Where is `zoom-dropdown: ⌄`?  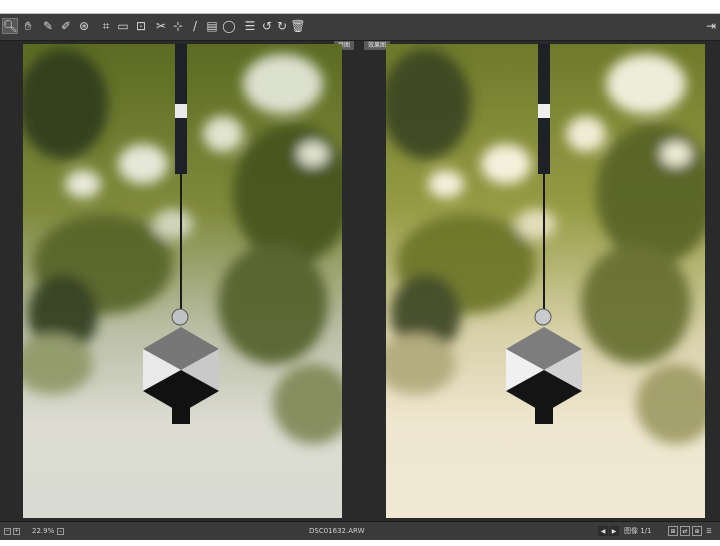
zoom-dropdown: ⌄ is located at coordinates (60, 531).